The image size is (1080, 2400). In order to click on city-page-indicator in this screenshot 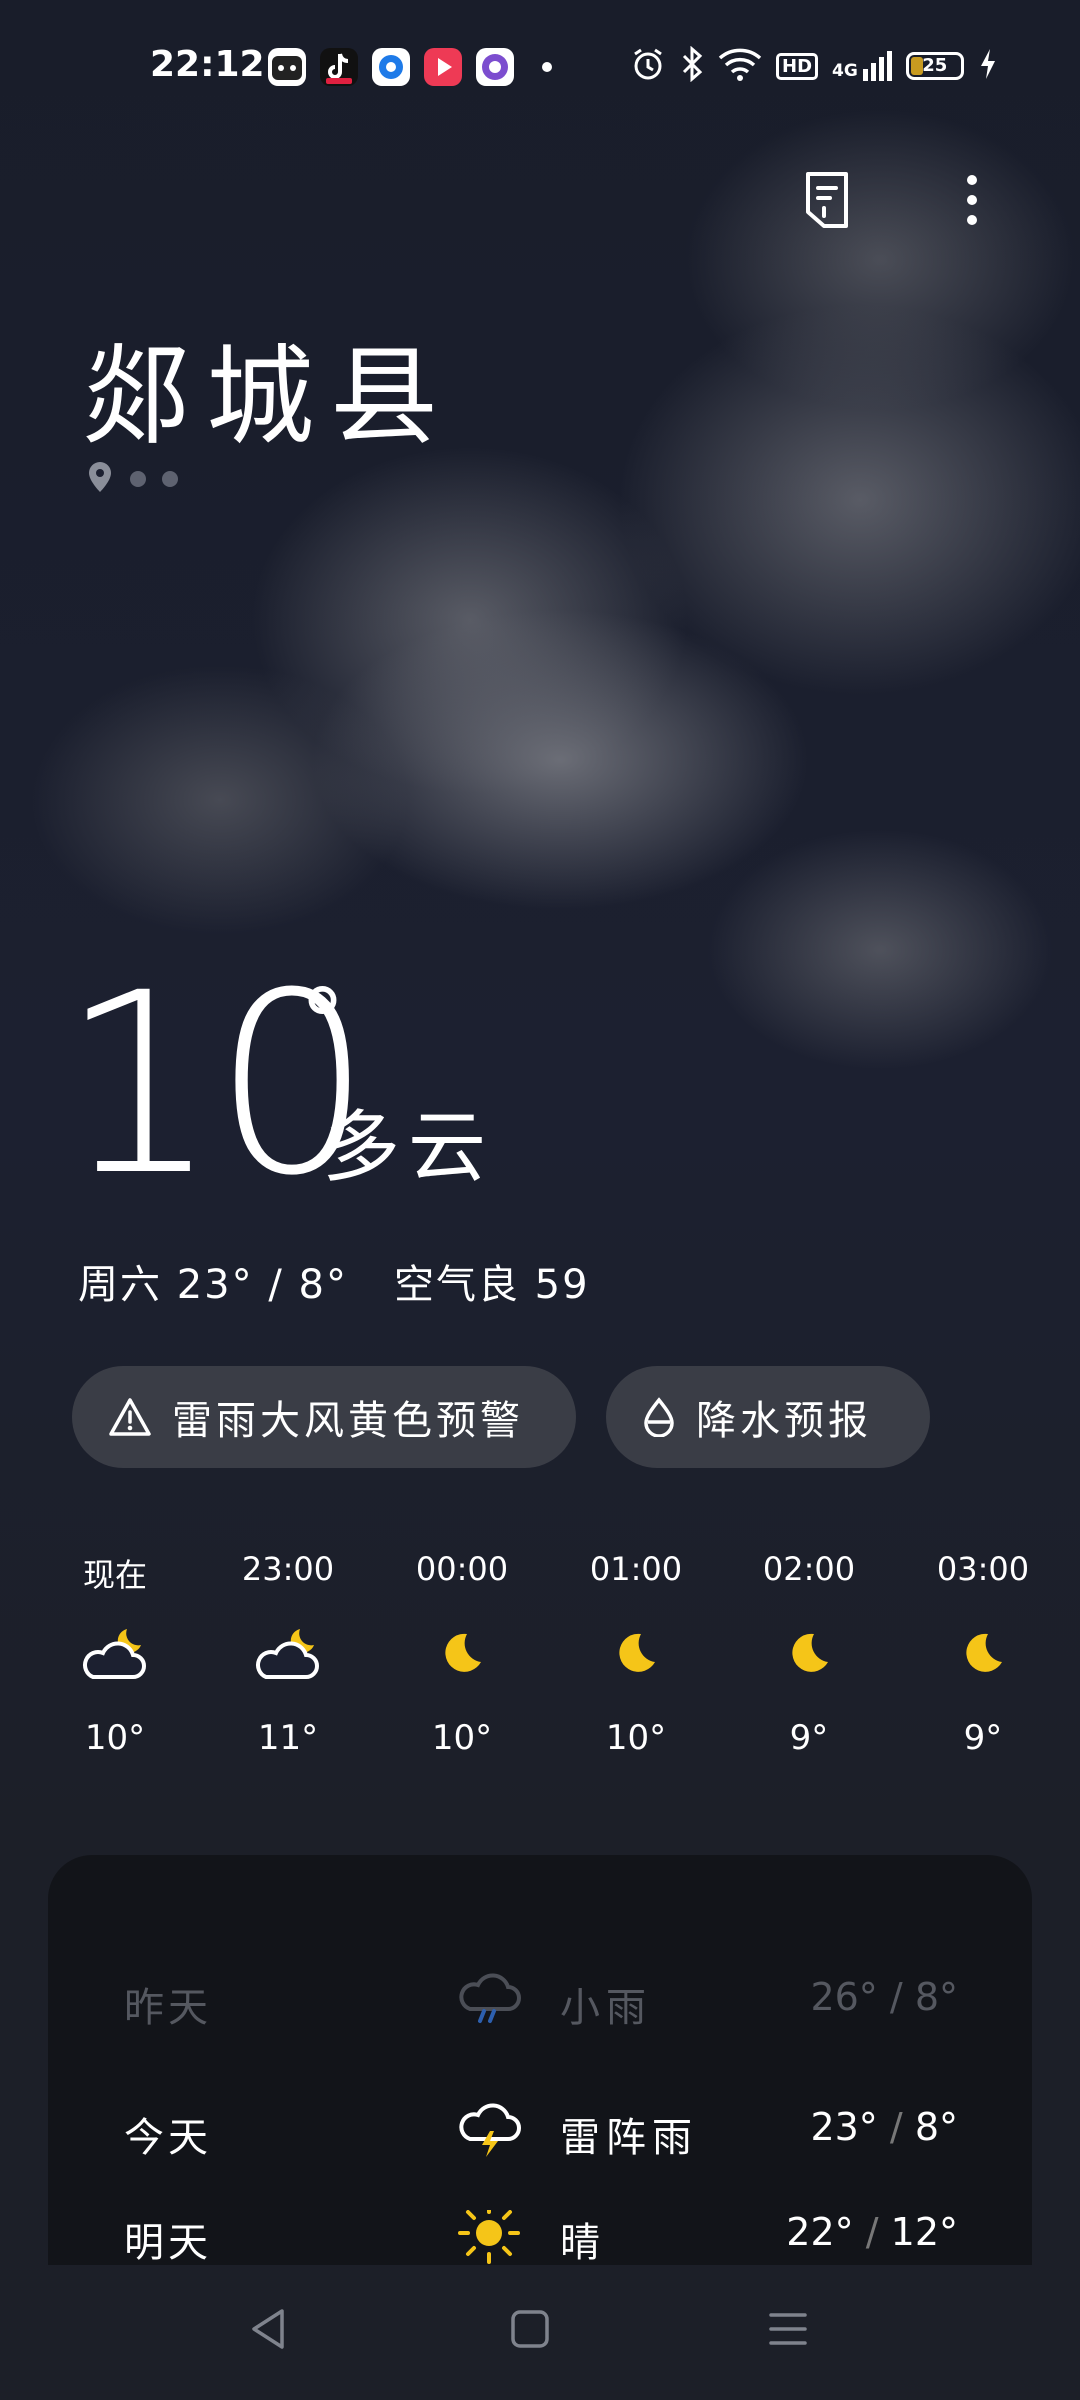, I will do `click(132, 479)`.